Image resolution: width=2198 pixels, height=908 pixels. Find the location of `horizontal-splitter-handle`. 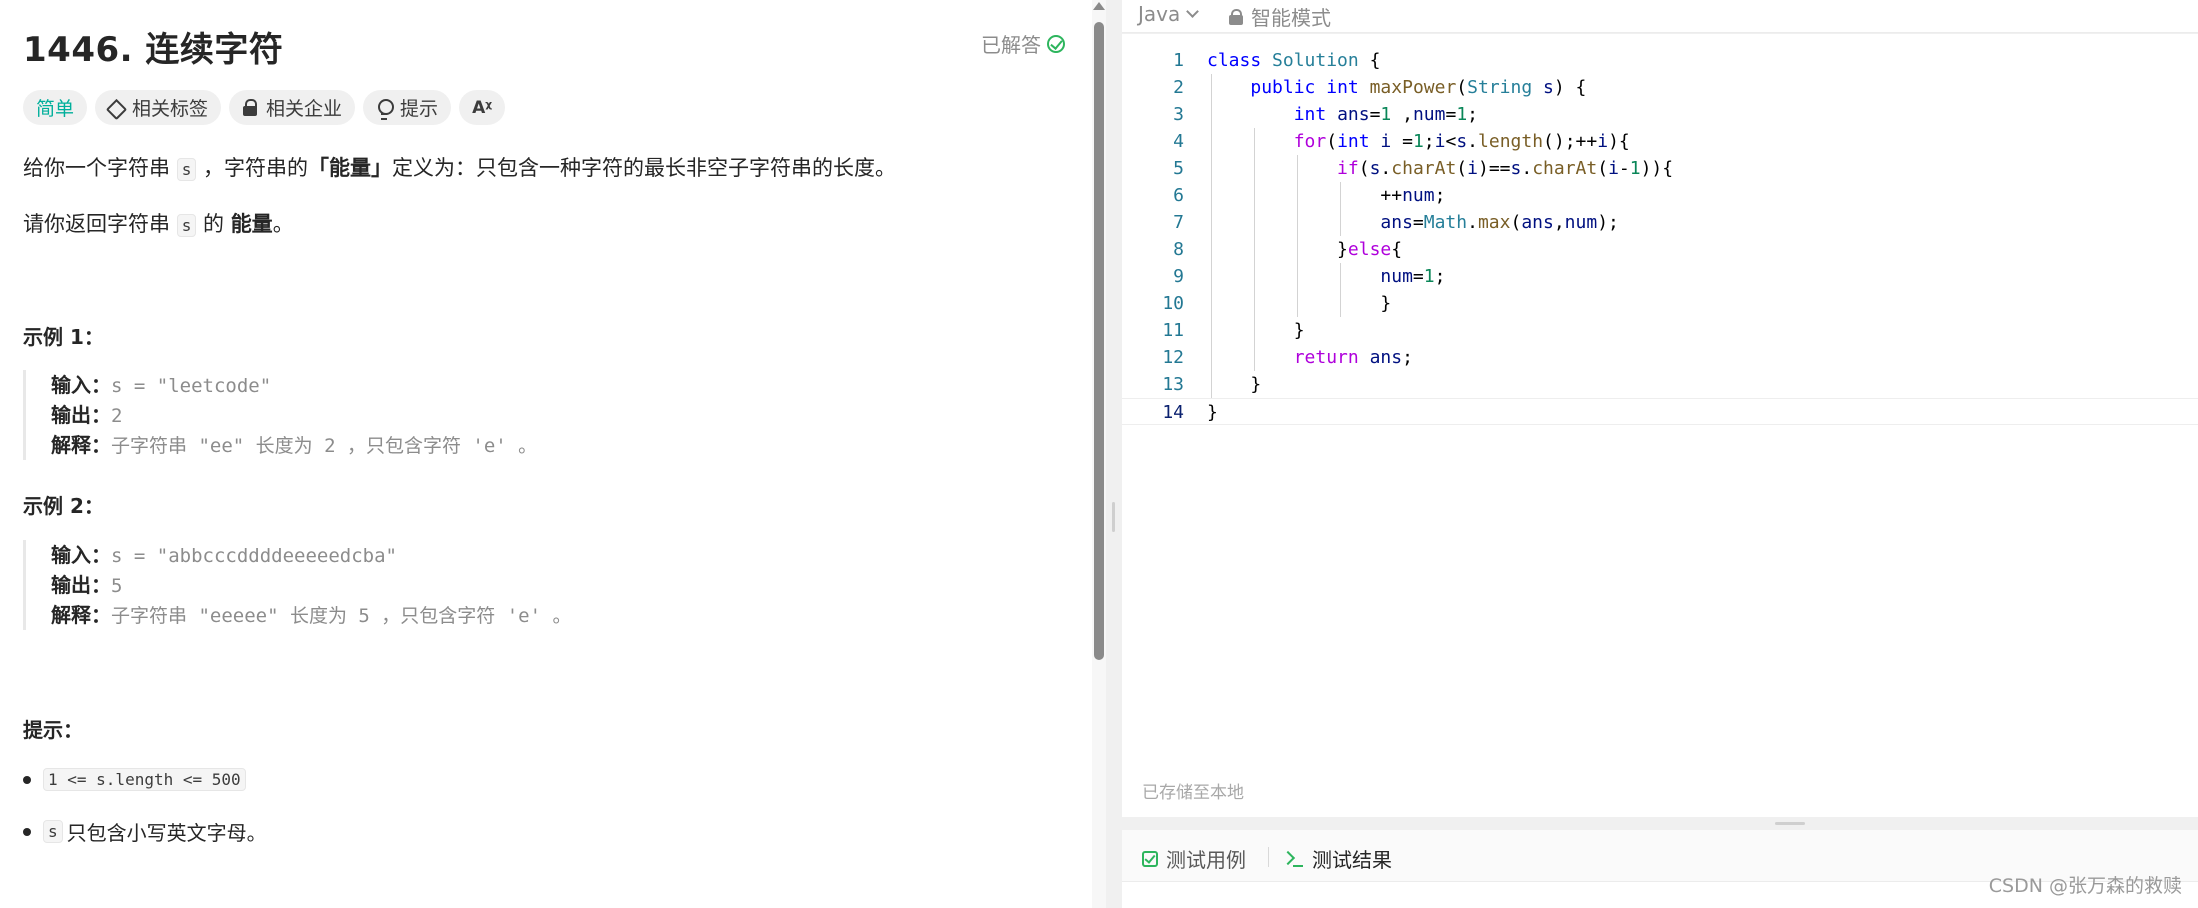

horizontal-splitter-handle is located at coordinates (1790, 823).